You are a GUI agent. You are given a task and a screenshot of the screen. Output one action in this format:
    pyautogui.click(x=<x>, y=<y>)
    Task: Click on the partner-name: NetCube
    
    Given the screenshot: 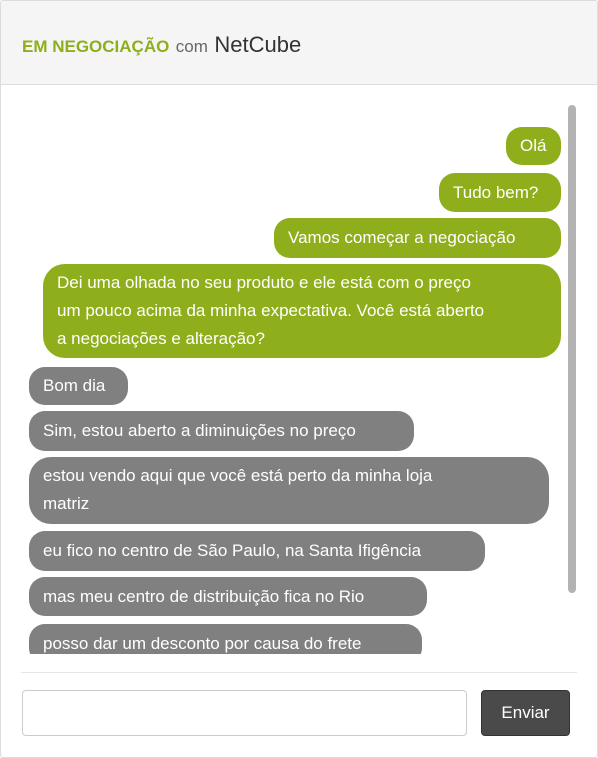 What is the action you would take?
    pyautogui.click(x=258, y=44)
    